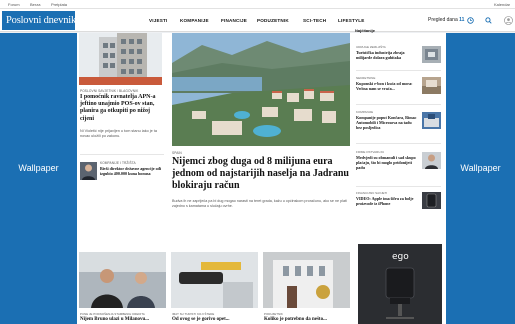 This screenshot has width=515, height=324. I want to click on person-thumbnail, so click(88, 171).